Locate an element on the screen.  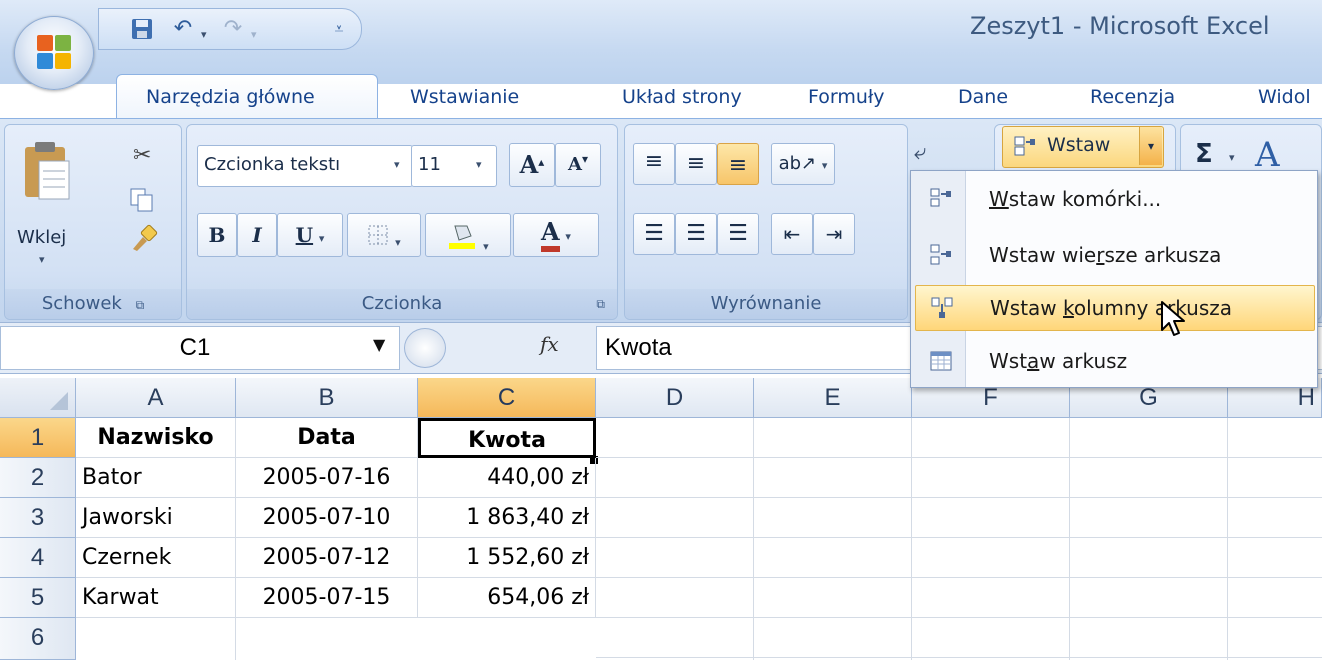
underline-icon: U is located at coordinates (304, 235).